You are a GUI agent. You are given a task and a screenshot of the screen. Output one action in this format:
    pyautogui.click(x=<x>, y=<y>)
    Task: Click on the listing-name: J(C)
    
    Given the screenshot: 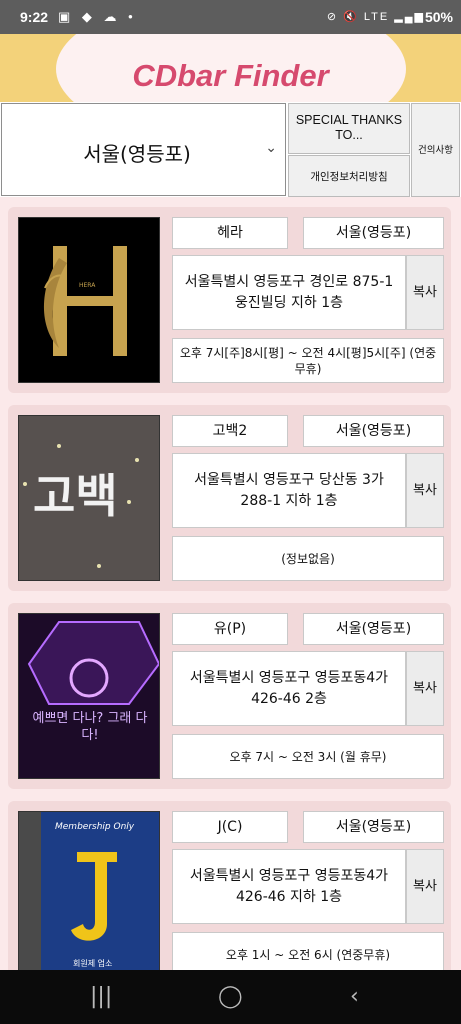 What is the action you would take?
    pyautogui.click(x=230, y=827)
    